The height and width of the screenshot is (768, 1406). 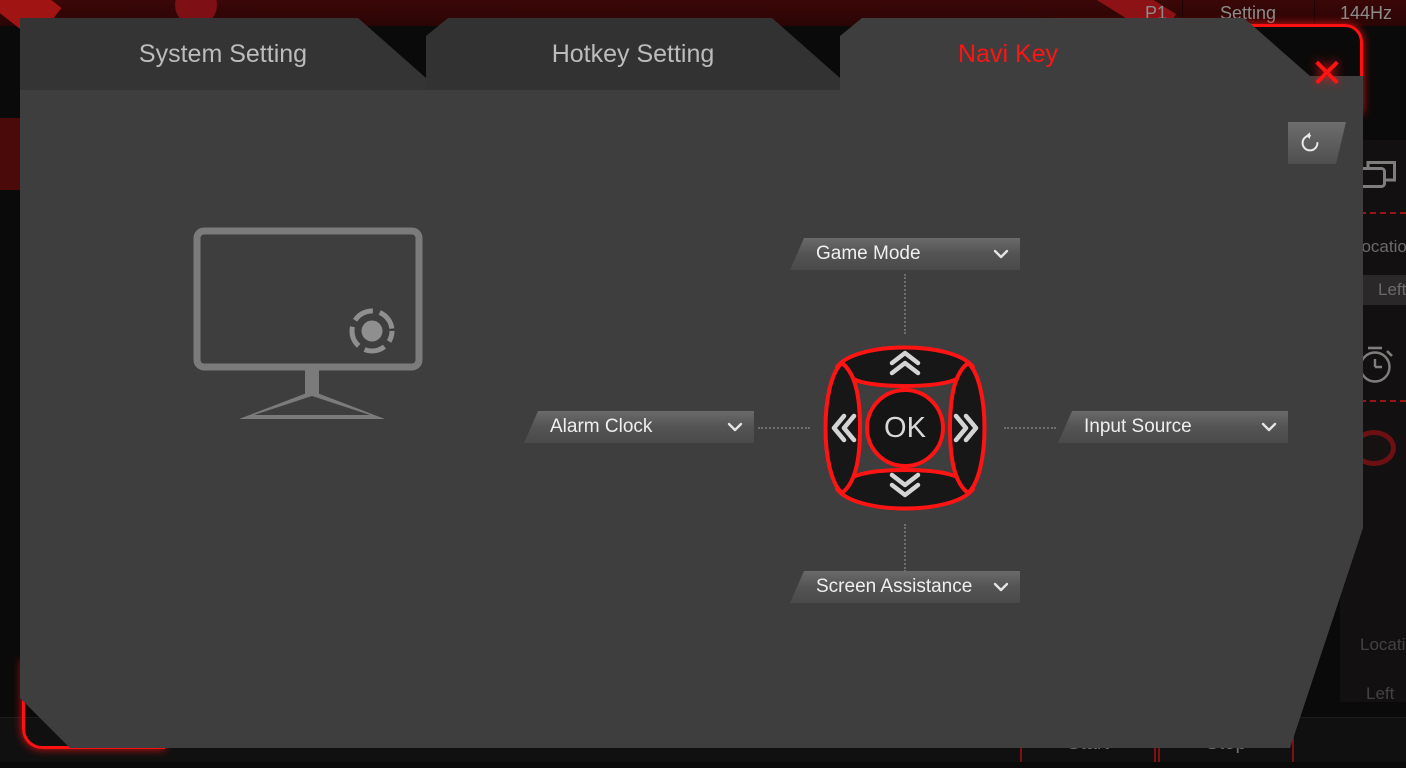 I want to click on navi-left-assignment-dropdown: Alarm Clock, so click(x=639, y=427).